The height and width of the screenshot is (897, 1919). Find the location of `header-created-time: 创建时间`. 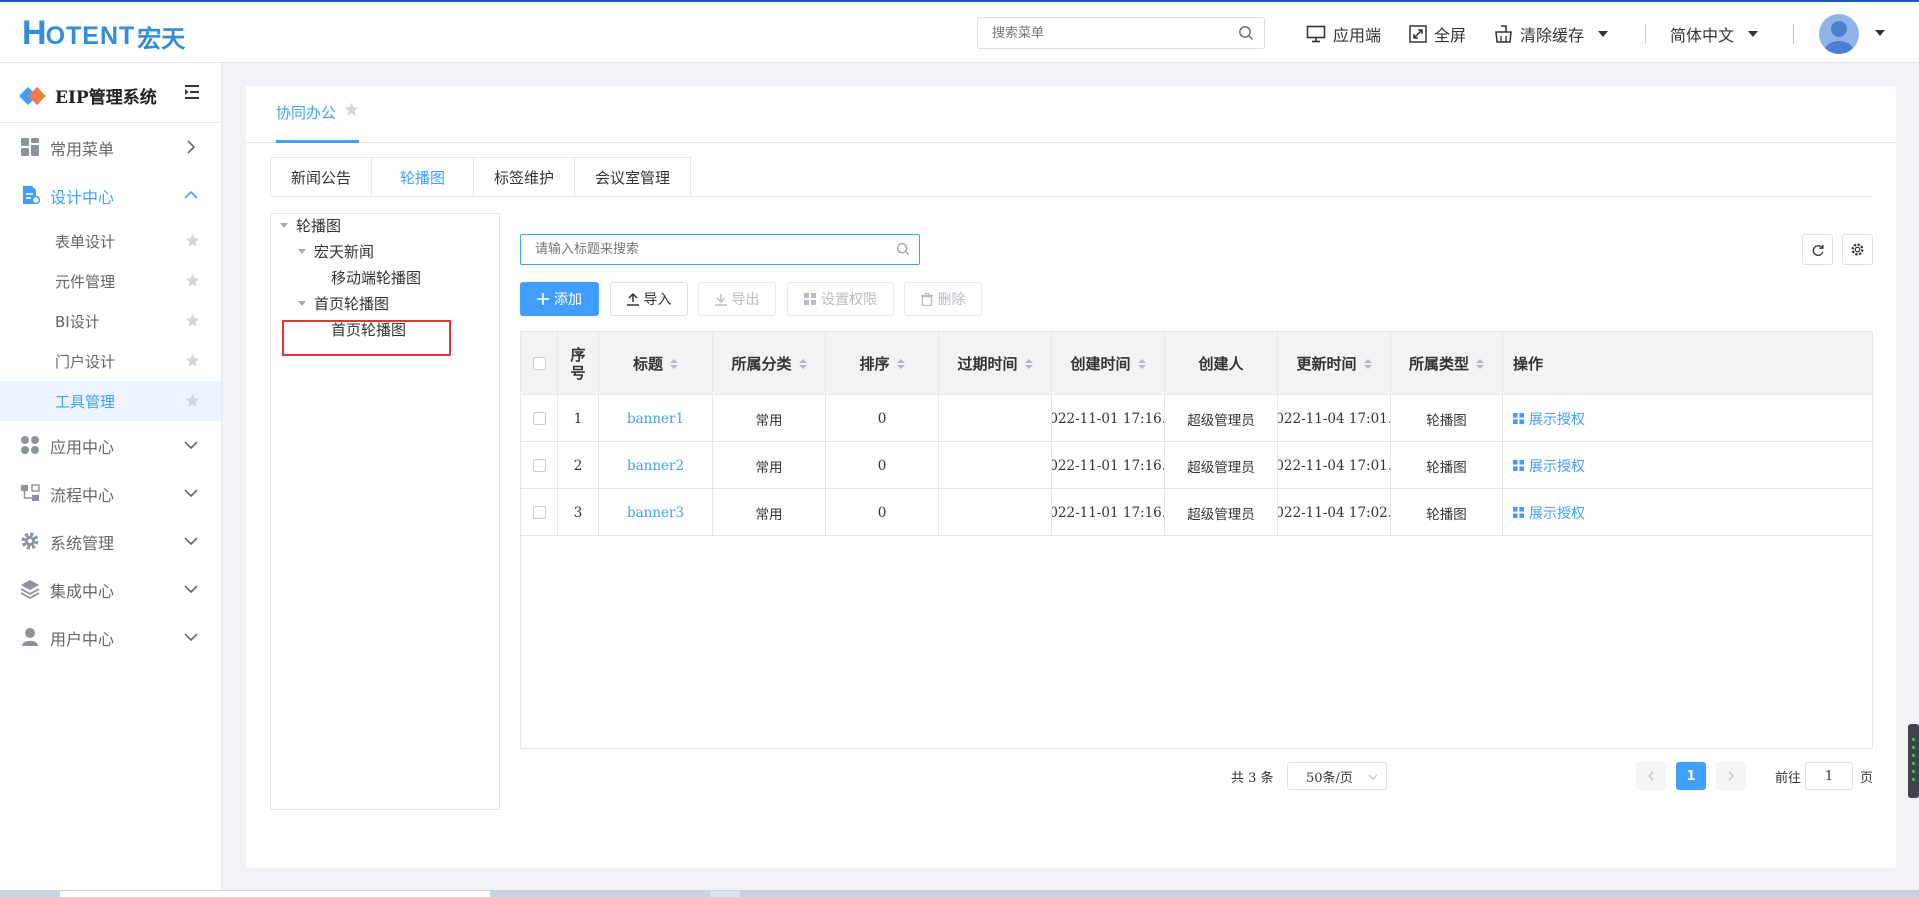

header-created-time: 创建时间 is located at coordinates (1108, 363).